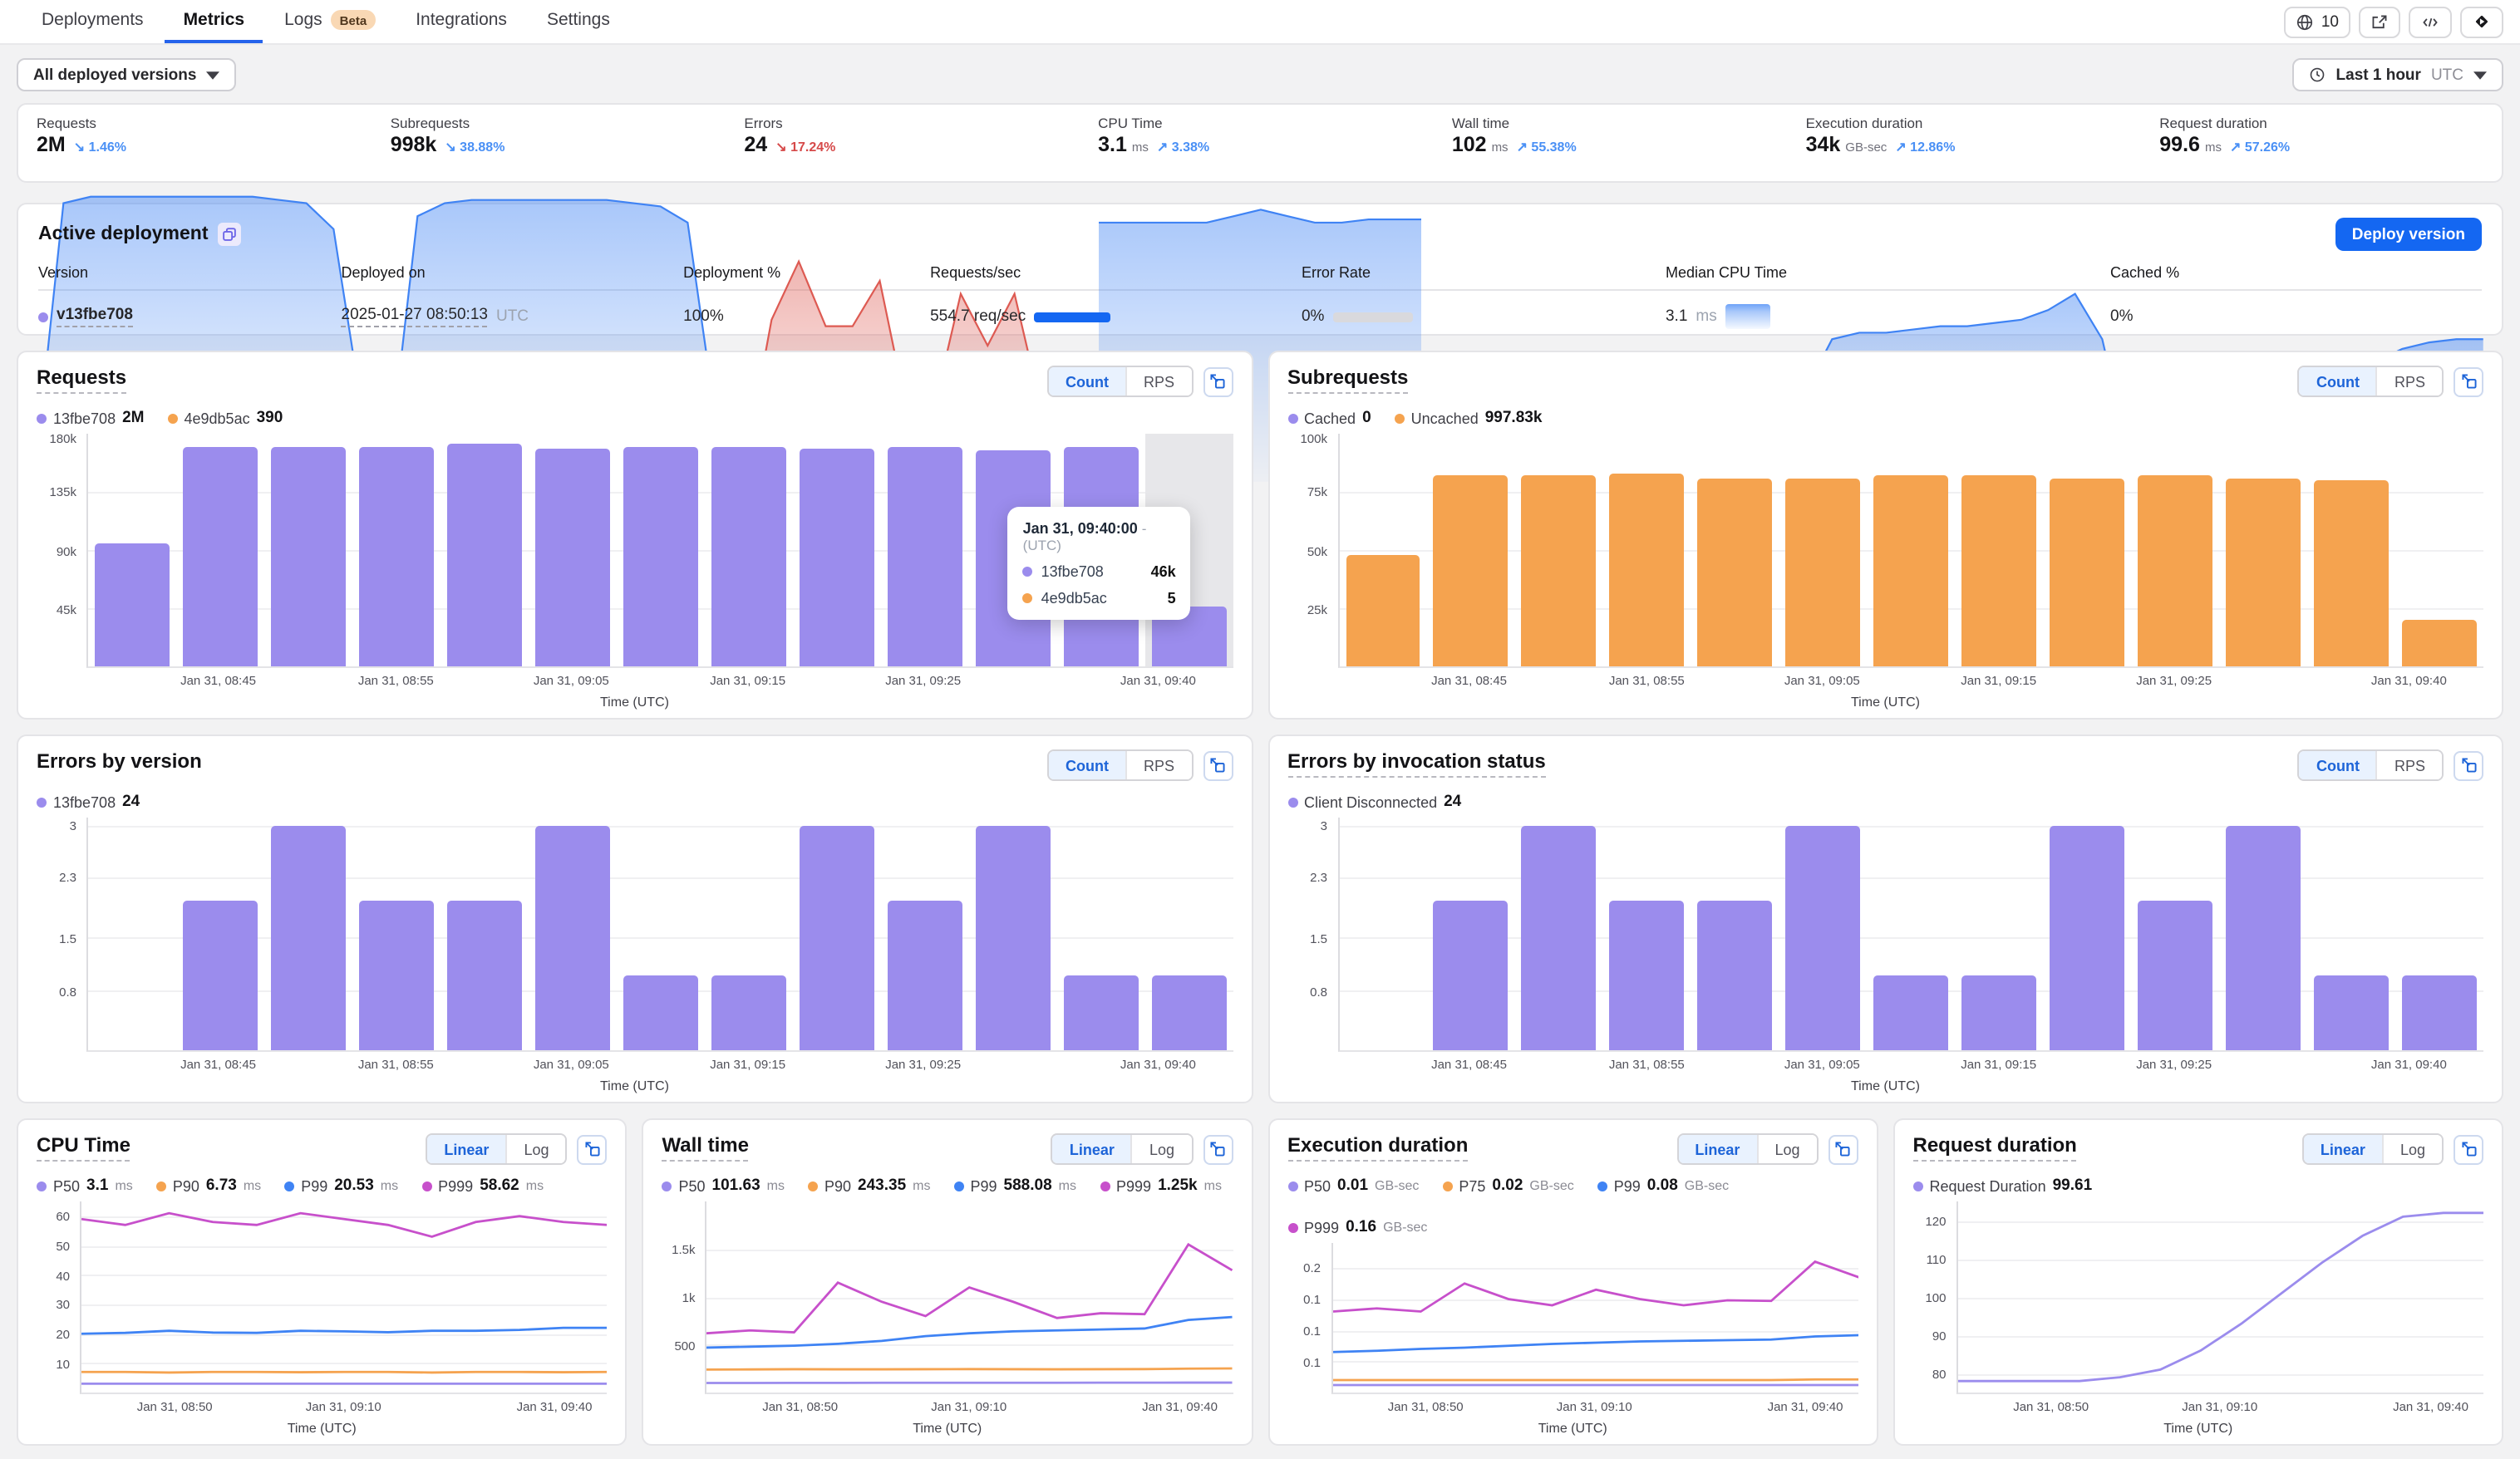 This screenshot has height=1459, width=2520. Describe the element at coordinates (269, 418) in the screenshot. I see `legend-series-value: 390` at that location.